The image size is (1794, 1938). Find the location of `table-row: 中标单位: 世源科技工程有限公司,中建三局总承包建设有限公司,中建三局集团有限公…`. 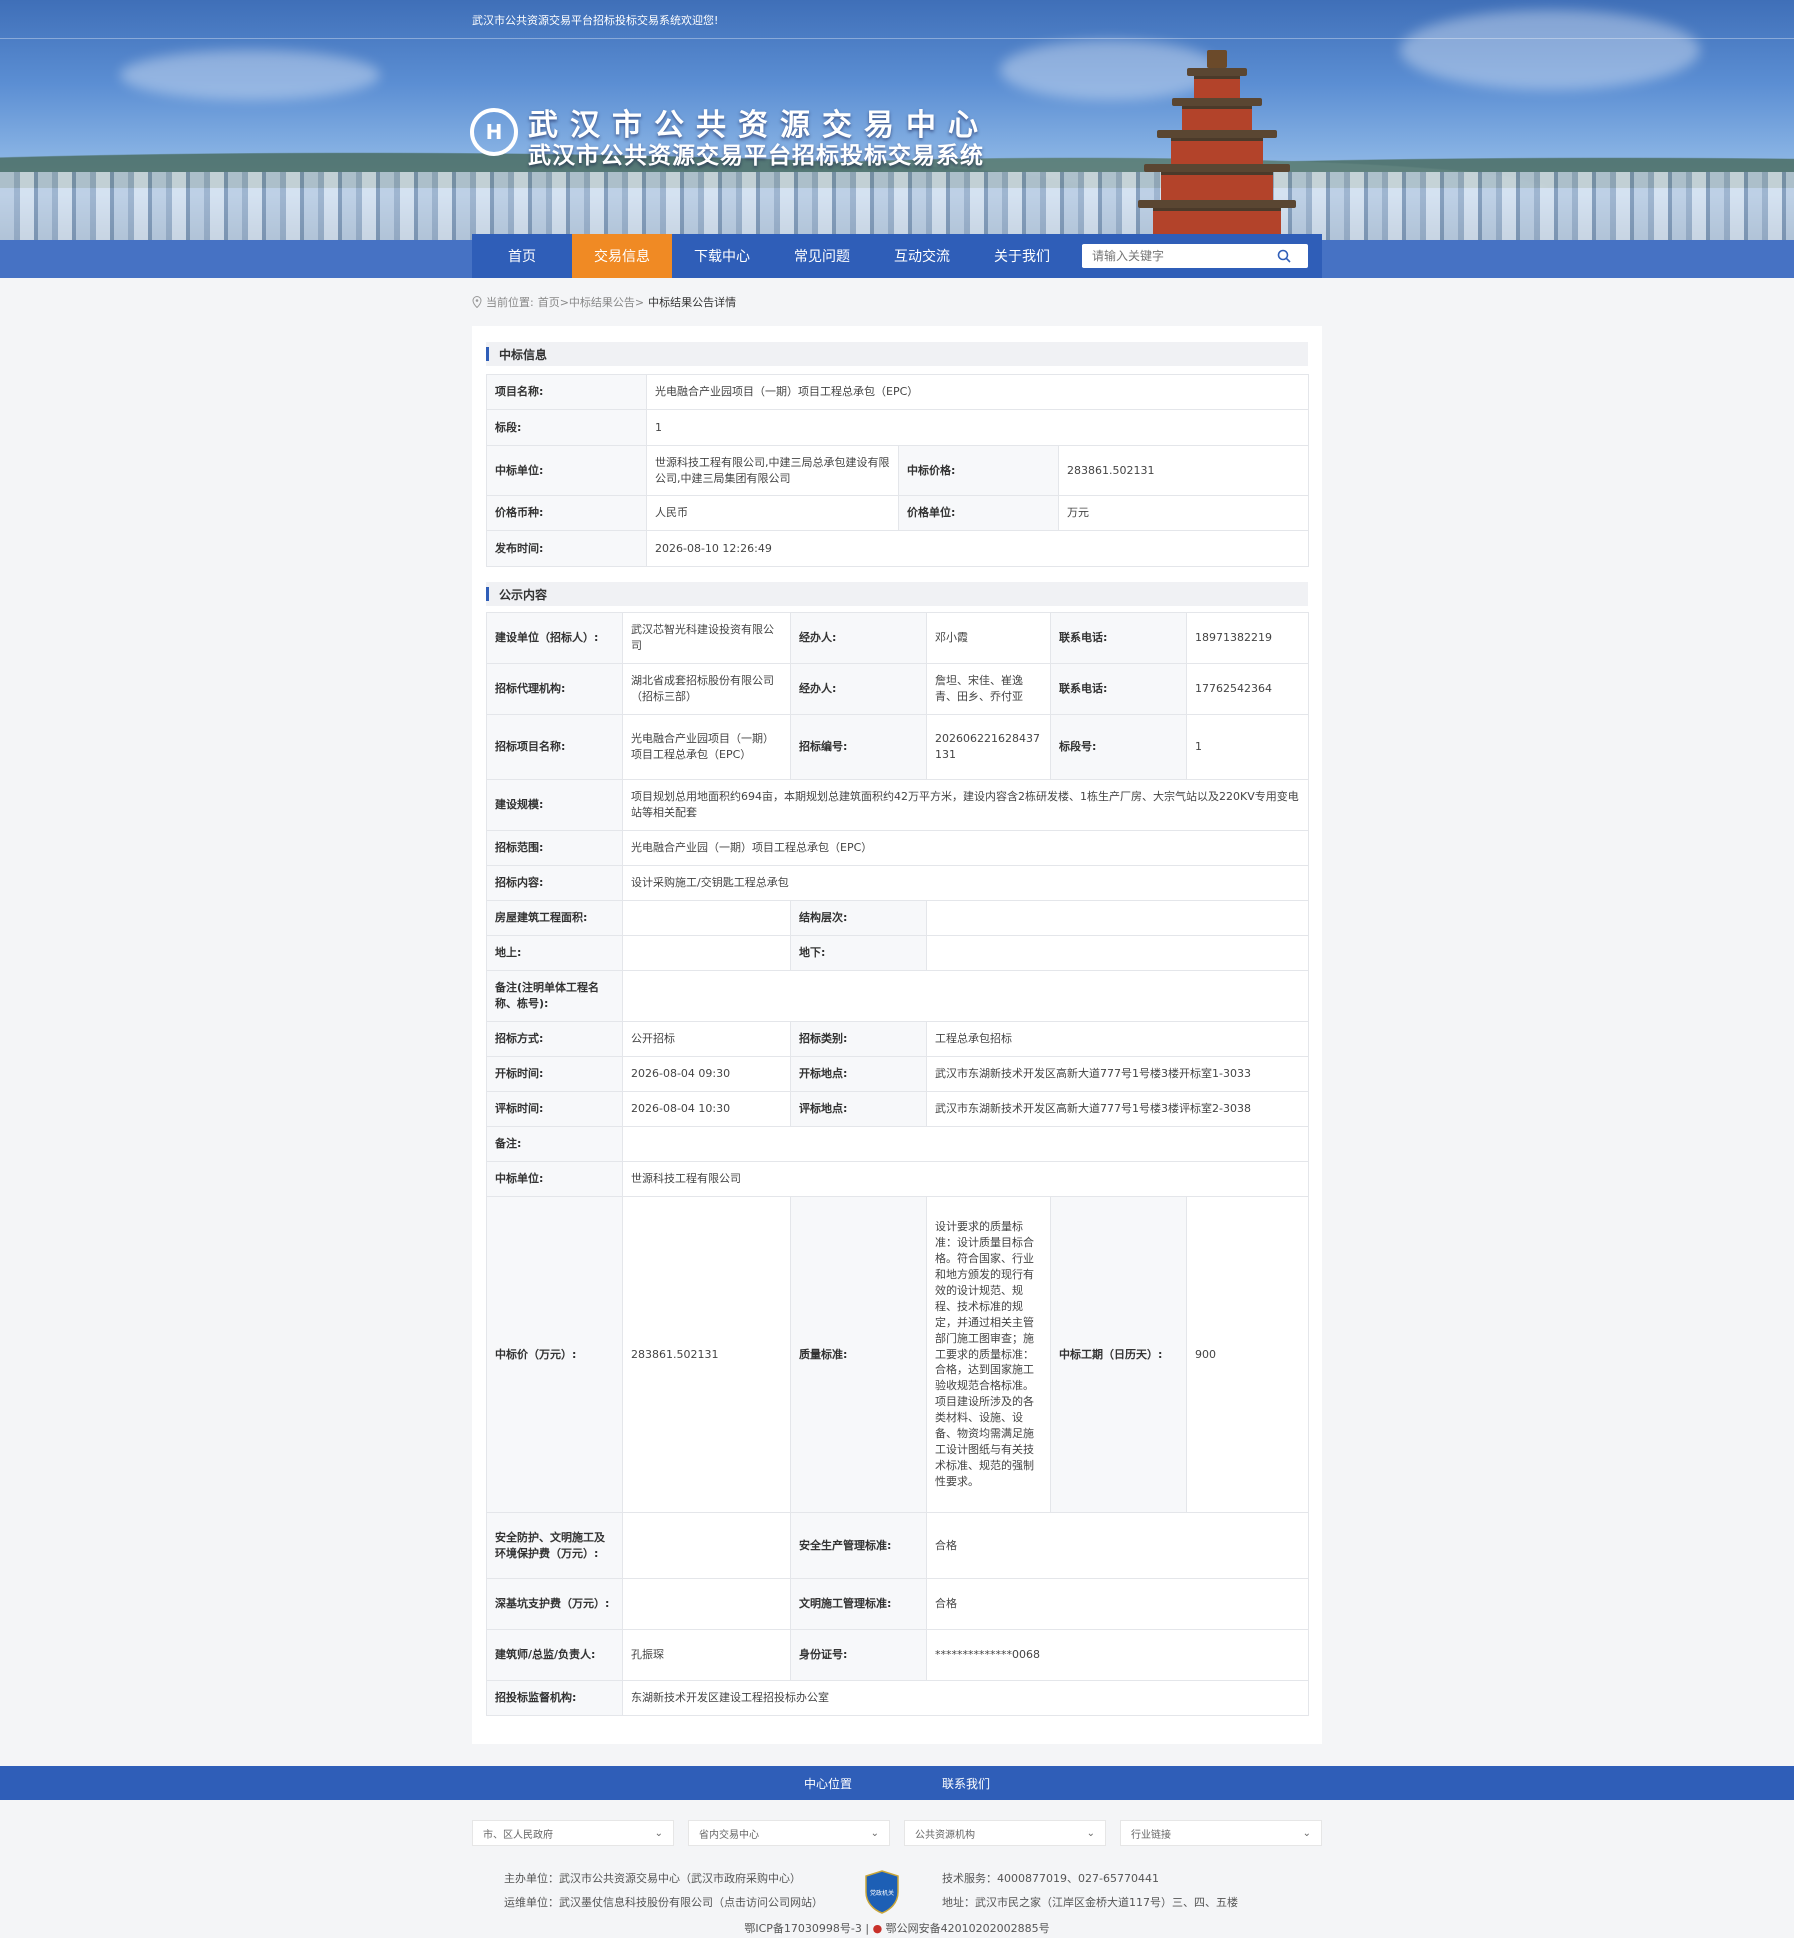

table-row: 中标单位: 世源科技工程有限公司,中建三局总承包建设有限公司,中建三局集团有限公… is located at coordinates (897, 470).